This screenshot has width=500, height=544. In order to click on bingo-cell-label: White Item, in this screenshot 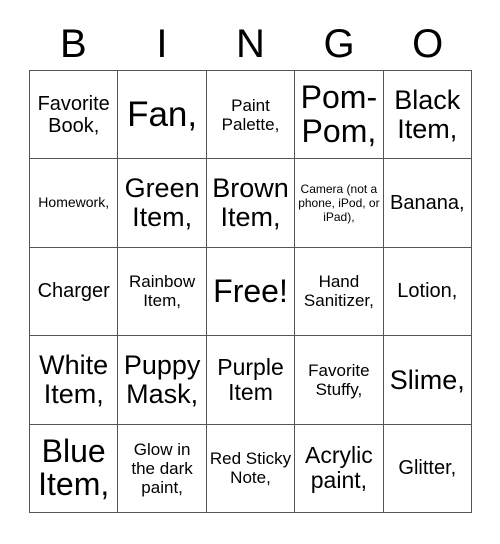, I will do `click(74, 379)`.